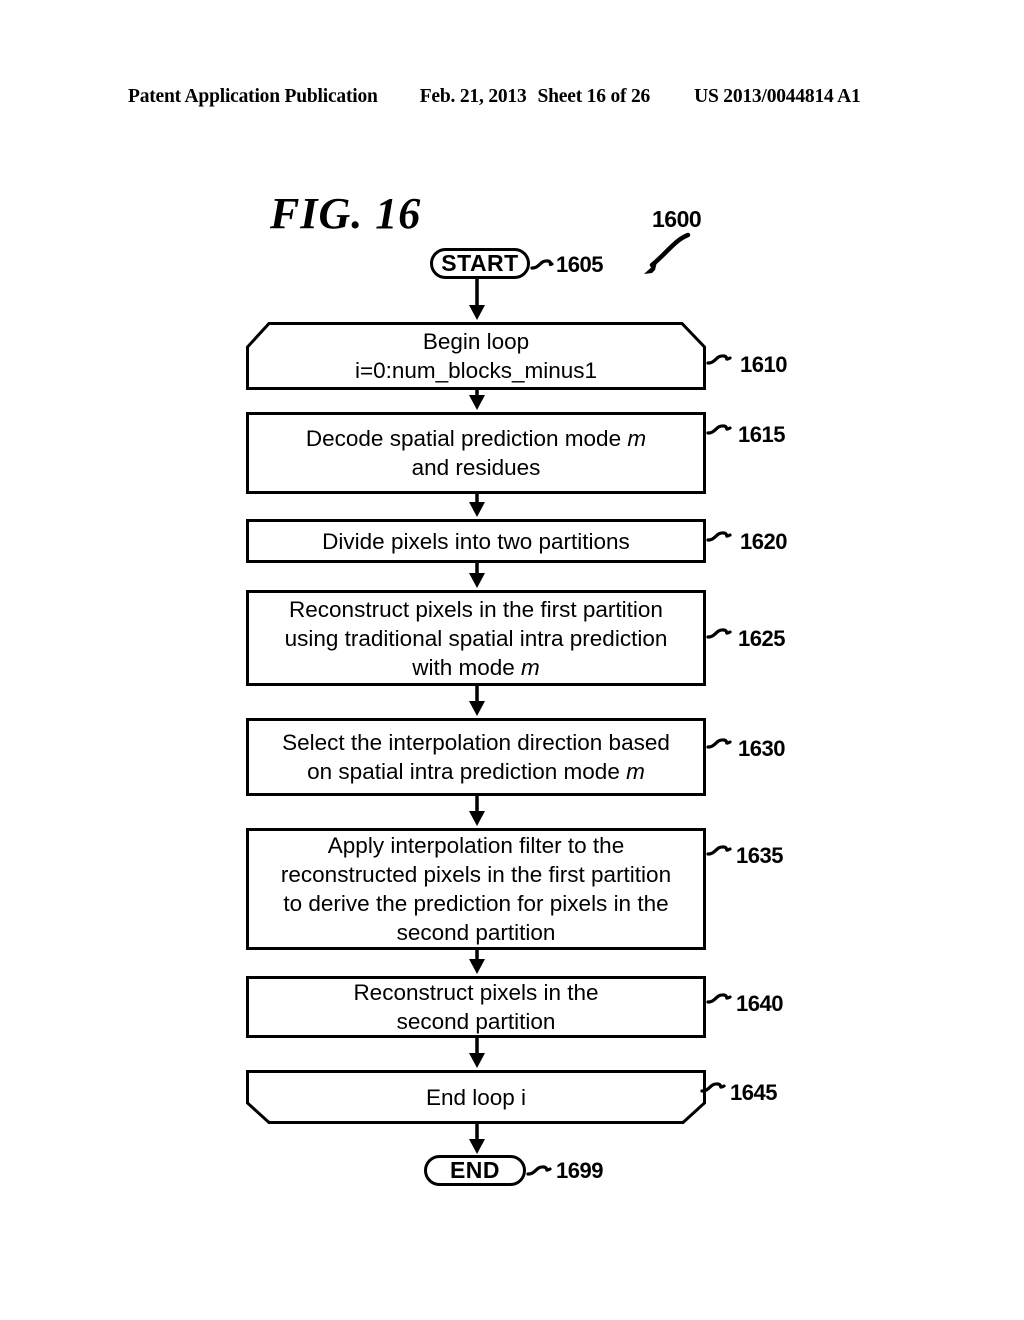  Describe the element at coordinates (476, 771) in the screenshot. I see `node-select-interpolation-direction-line2: on spatial intra prediction mode m` at that location.